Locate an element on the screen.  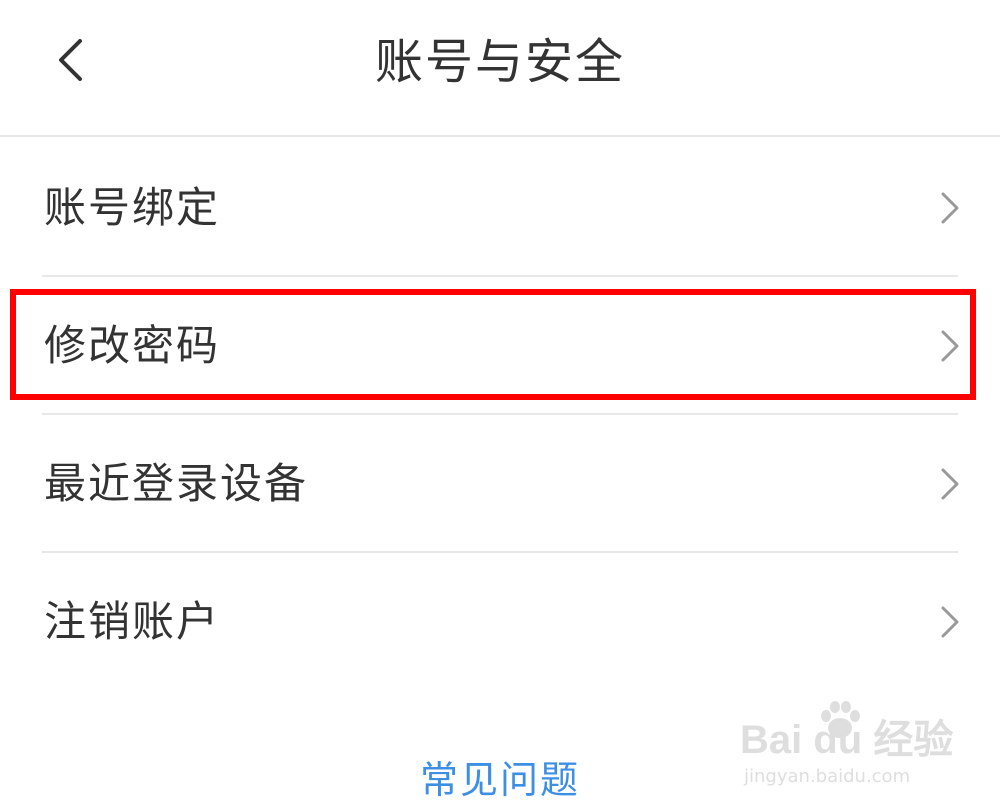
menu-item-label: 最近登录设备 is located at coordinates (176, 483).